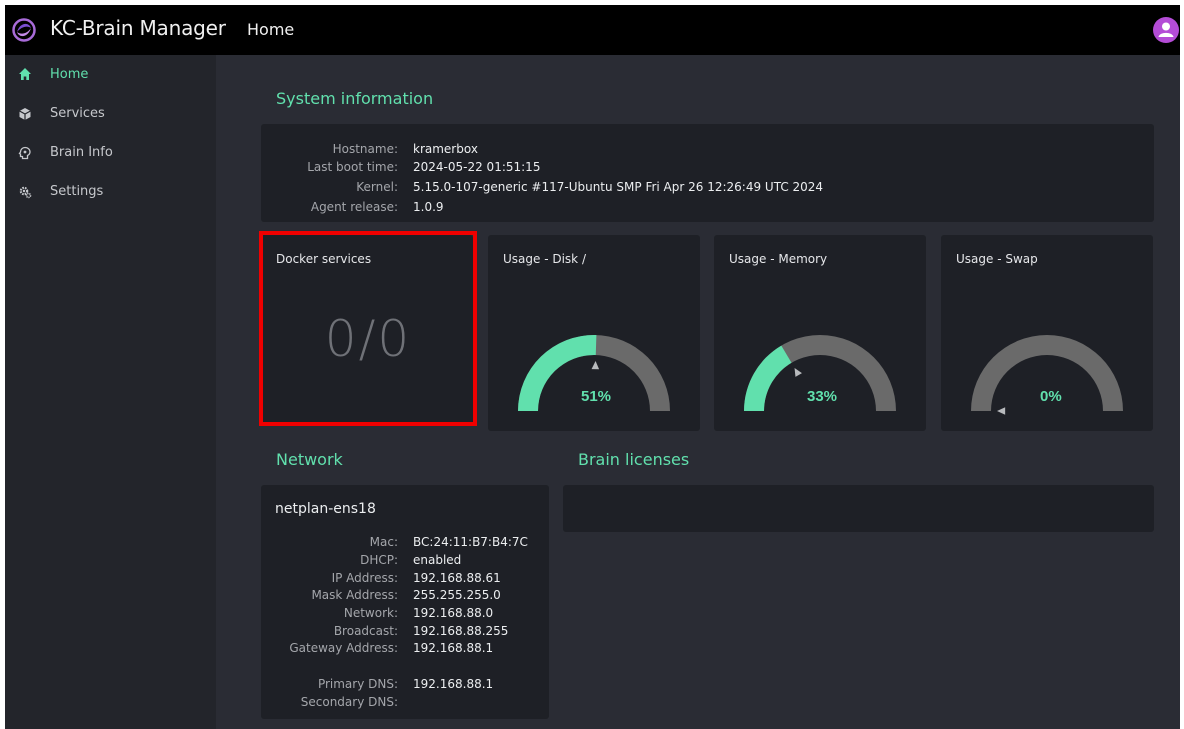  I want to click on sidebar-item-settings: Settings, so click(110, 192).